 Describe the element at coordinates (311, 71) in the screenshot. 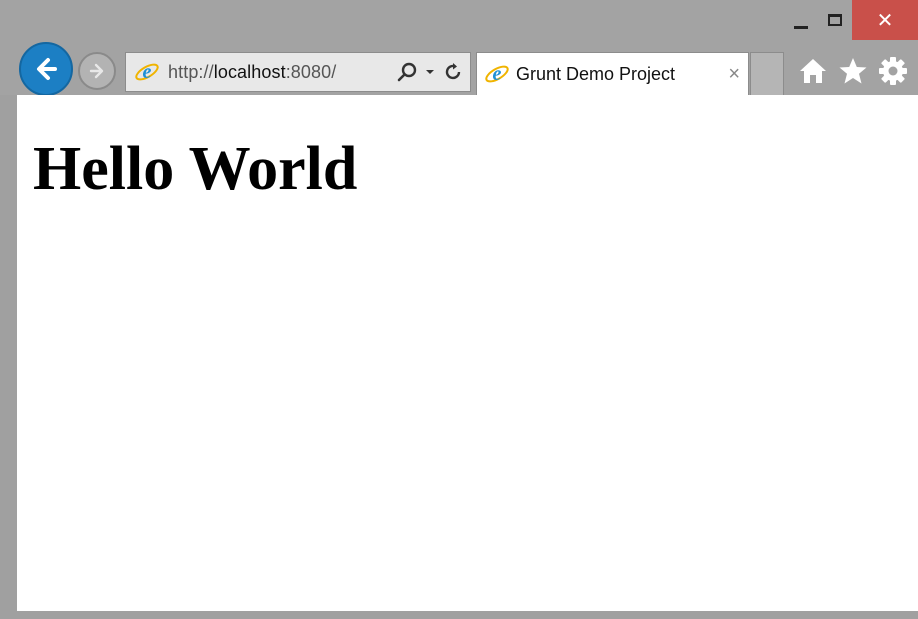

I see `url-port-path: :8080/` at that location.